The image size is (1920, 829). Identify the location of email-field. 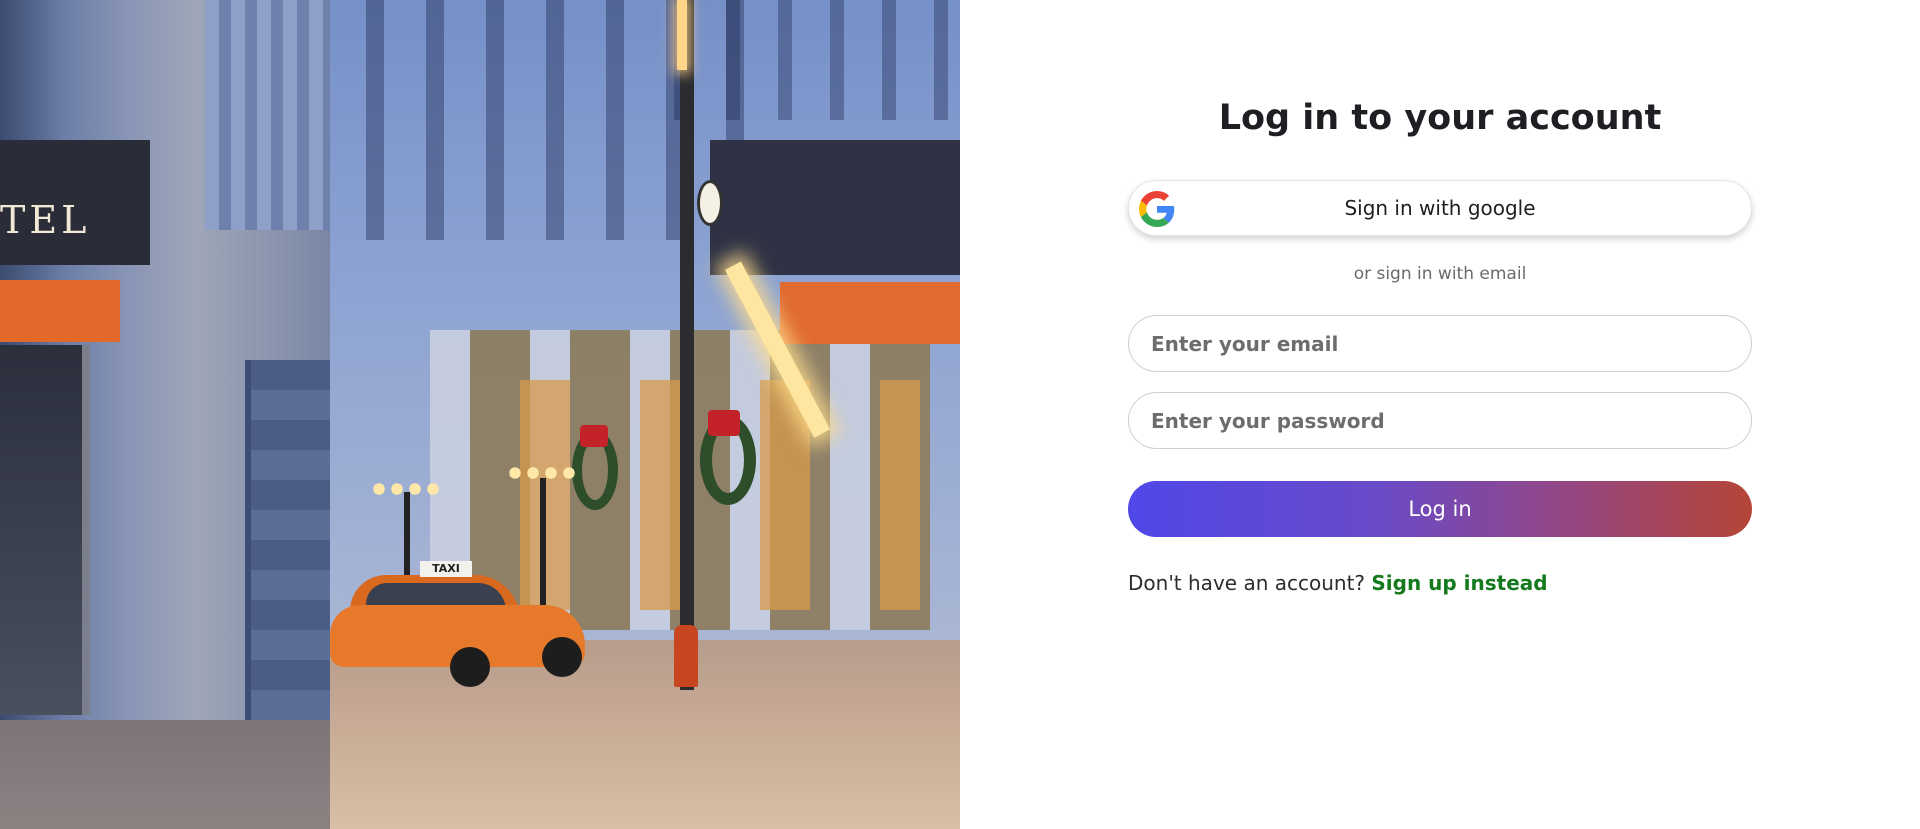
(1440, 343).